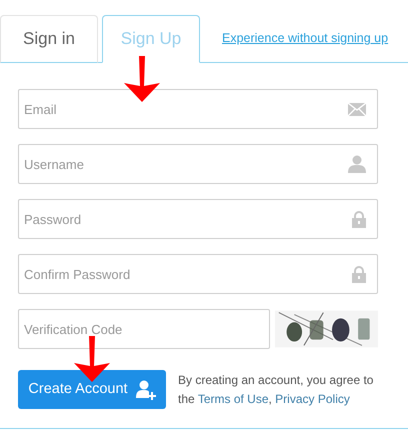  Describe the element at coordinates (233, 399) in the screenshot. I see `terms-link: Terms of Use` at that location.